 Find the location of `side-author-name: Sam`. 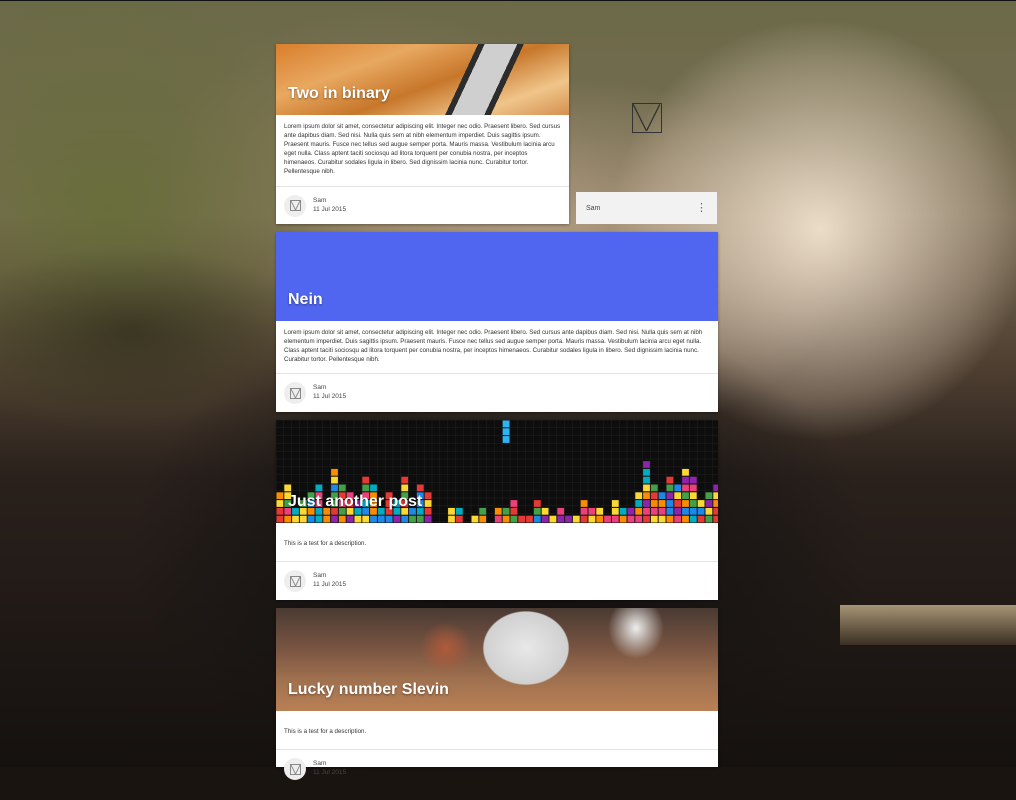

side-author-name: Sam is located at coordinates (593, 208).